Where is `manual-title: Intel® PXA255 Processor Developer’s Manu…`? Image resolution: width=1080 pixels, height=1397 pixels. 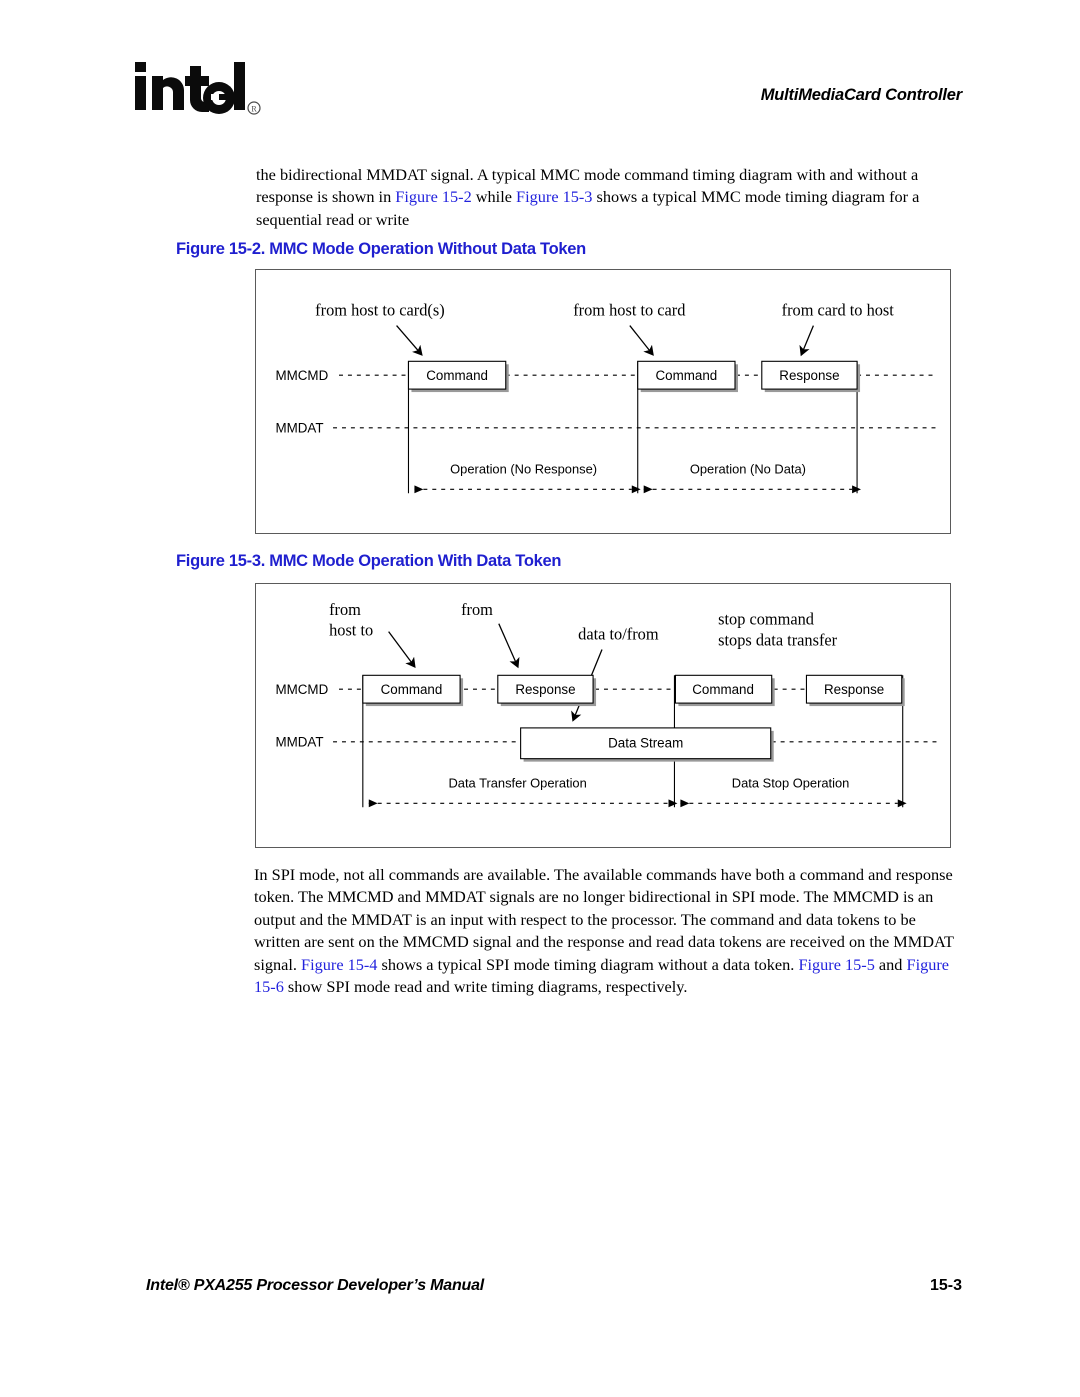 manual-title: Intel® PXA255 Processor Developer’s Manu… is located at coordinates (315, 1285).